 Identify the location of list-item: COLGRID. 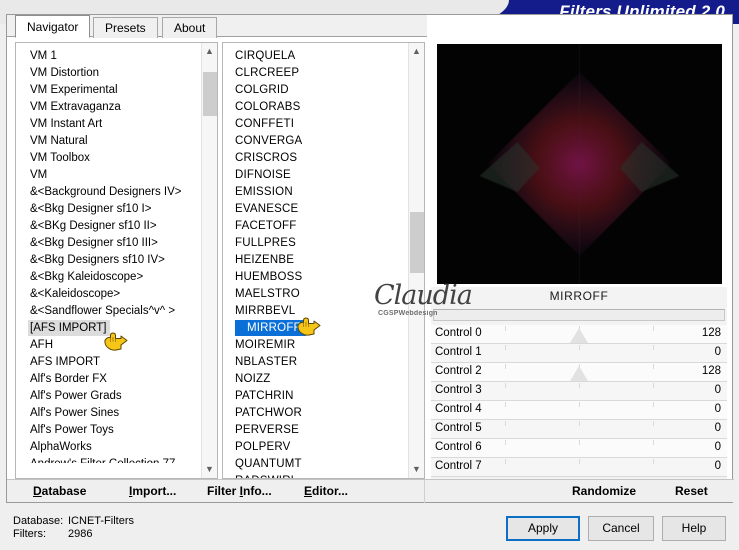
(316, 90).